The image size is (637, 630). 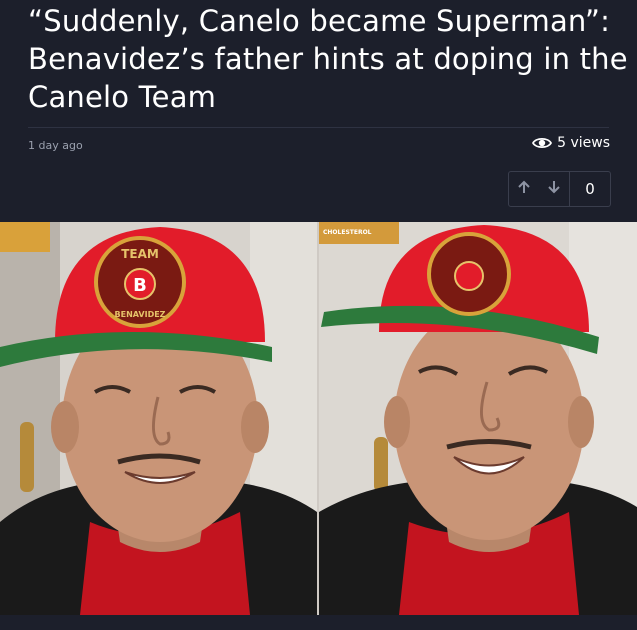 I want to click on upvote-button, so click(x=524, y=189).